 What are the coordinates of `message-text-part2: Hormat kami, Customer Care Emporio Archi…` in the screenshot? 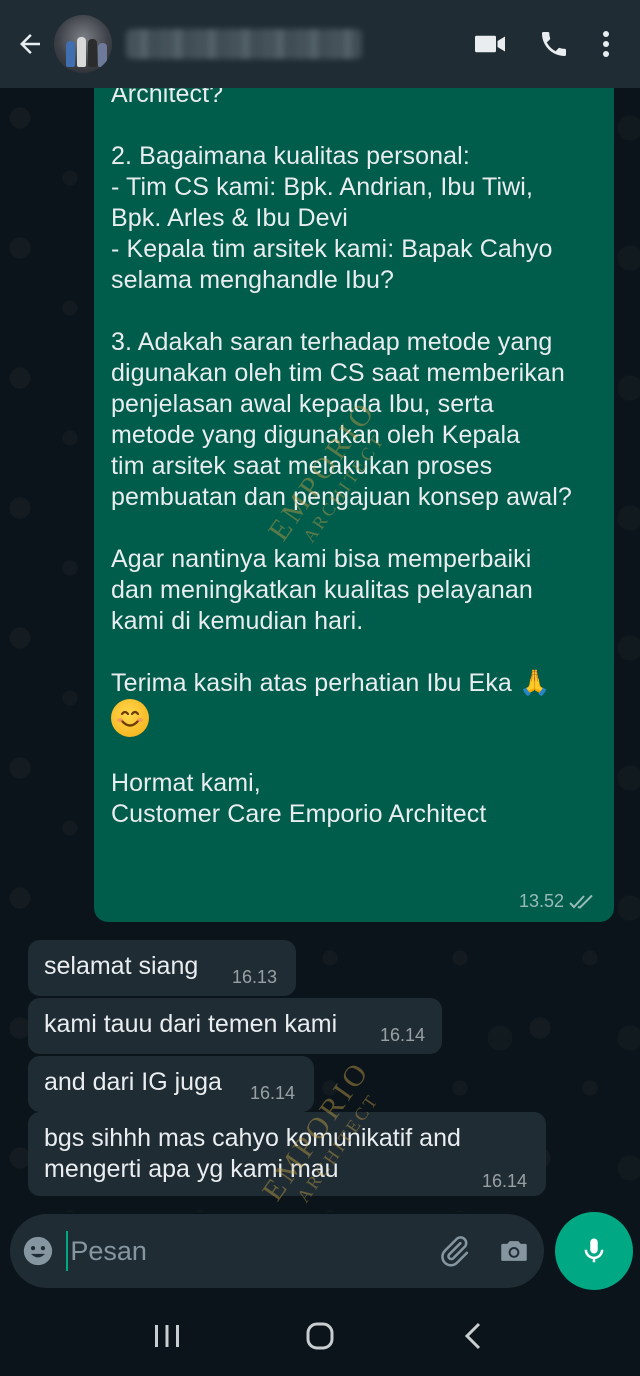 It's located at (299, 798).